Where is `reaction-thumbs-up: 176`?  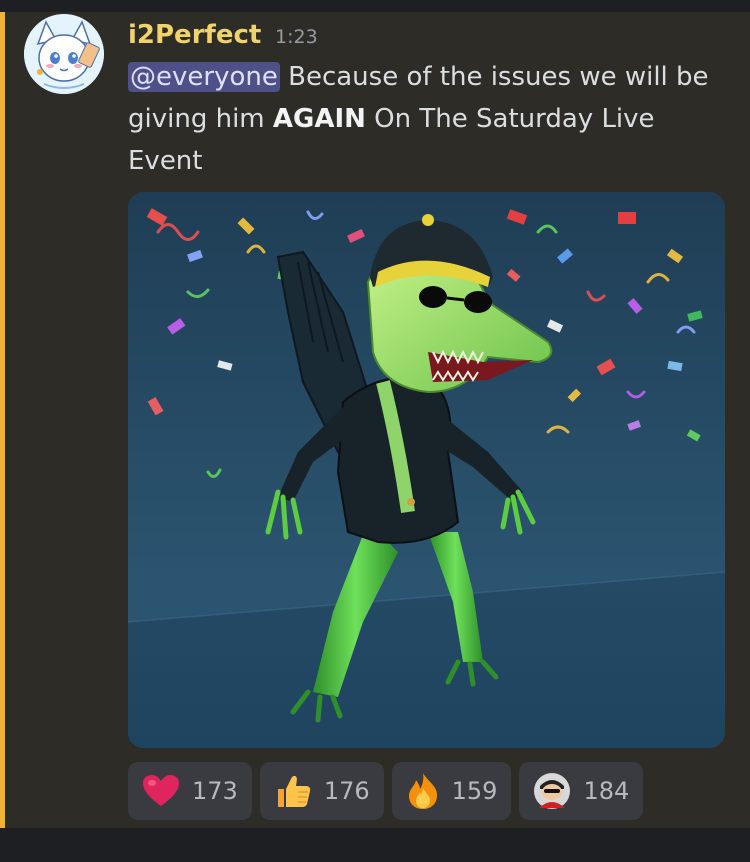 reaction-thumbs-up: 176 is located at coordinates (321, 791).